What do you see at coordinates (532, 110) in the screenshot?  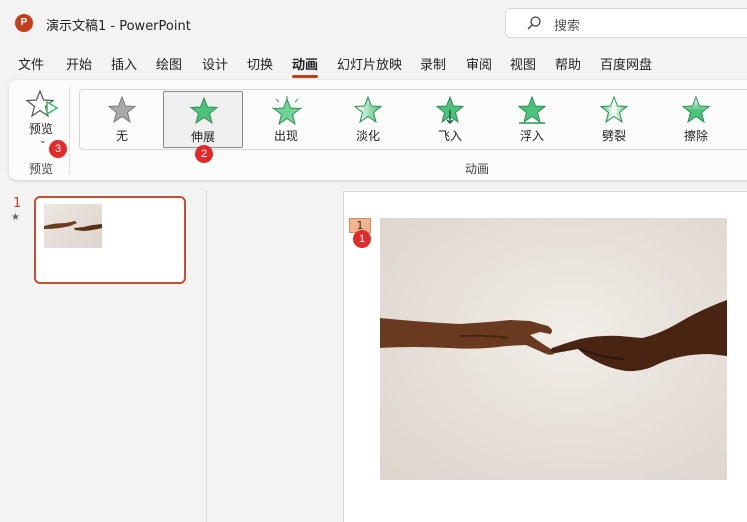 I see `star-float-icon` at bounding box center [532, 110].